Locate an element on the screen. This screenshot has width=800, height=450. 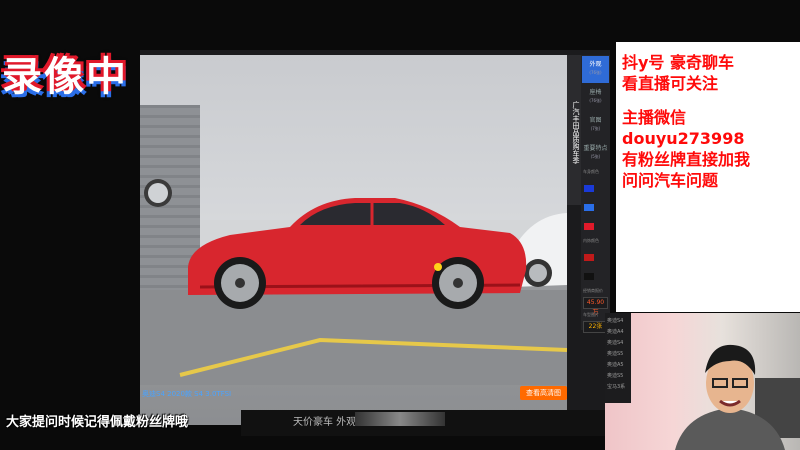
info-line: 看直播可关注 is located at coordinates (670, 83).